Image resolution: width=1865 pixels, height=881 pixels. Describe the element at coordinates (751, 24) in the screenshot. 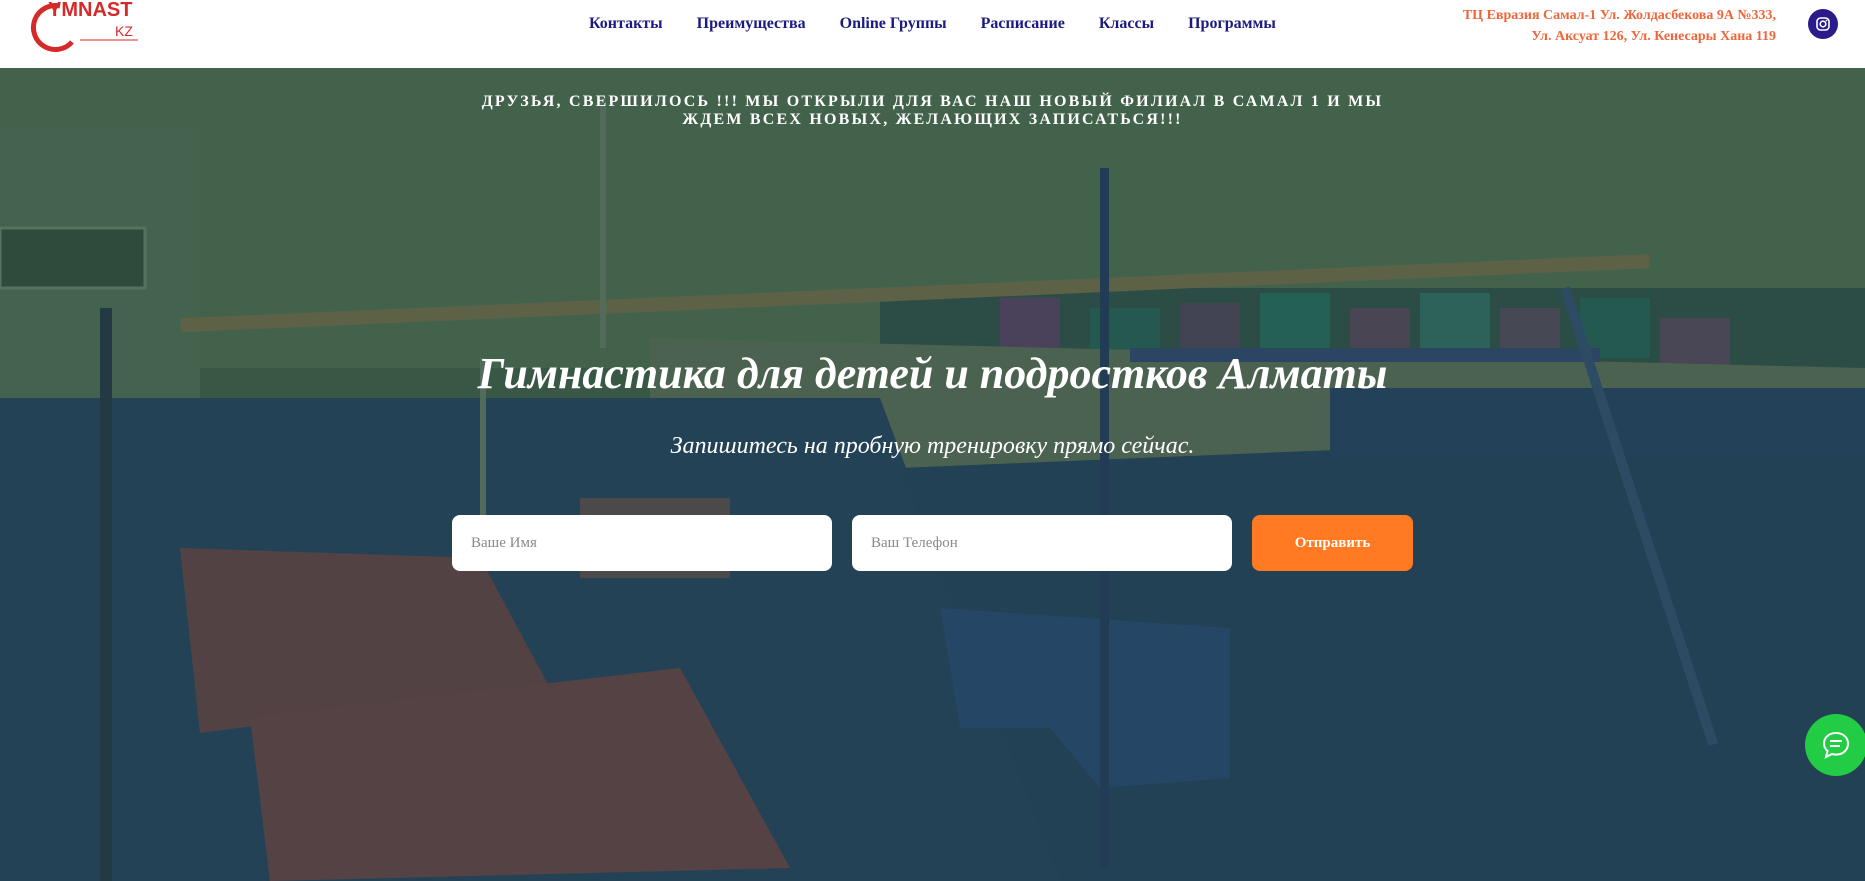

I see `nav-advantages: Преимущества` at that location.